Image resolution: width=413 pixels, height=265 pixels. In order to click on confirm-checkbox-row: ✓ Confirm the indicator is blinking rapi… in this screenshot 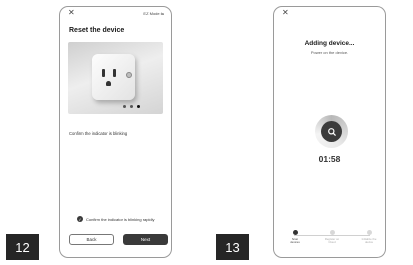, I will do `click(115, 219)`.